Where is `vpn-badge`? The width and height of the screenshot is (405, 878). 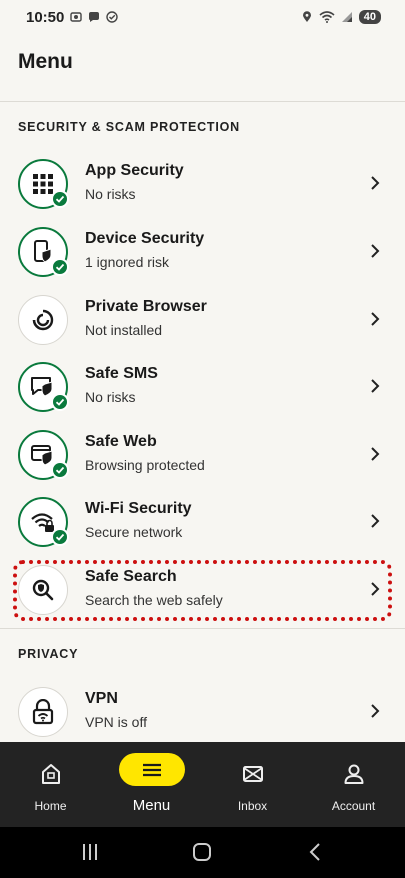 vpn-badge is located at coordinates (43, 711).